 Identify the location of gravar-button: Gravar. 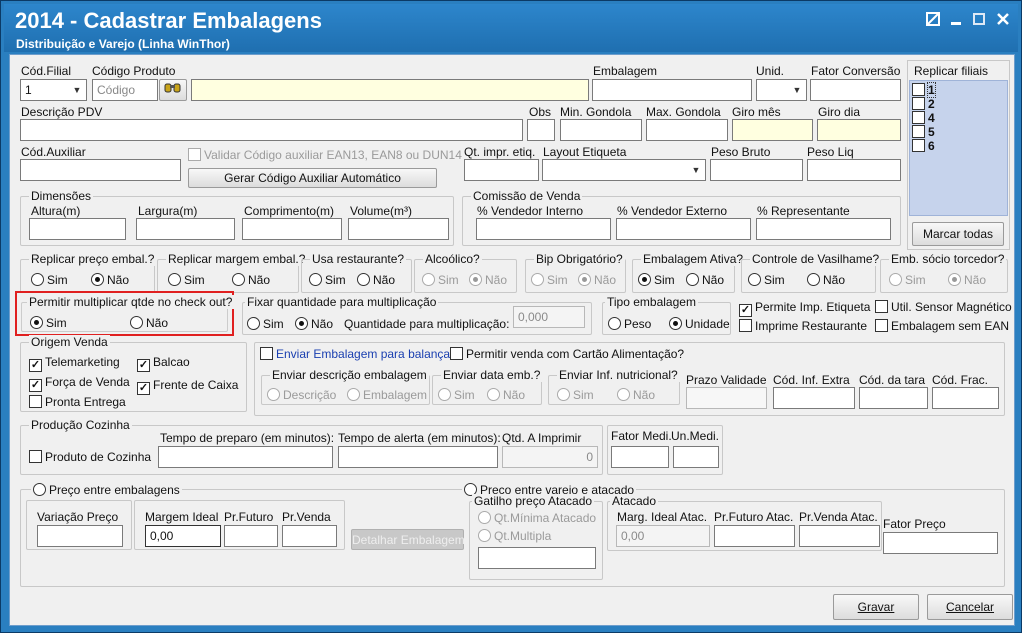
(876, 607).